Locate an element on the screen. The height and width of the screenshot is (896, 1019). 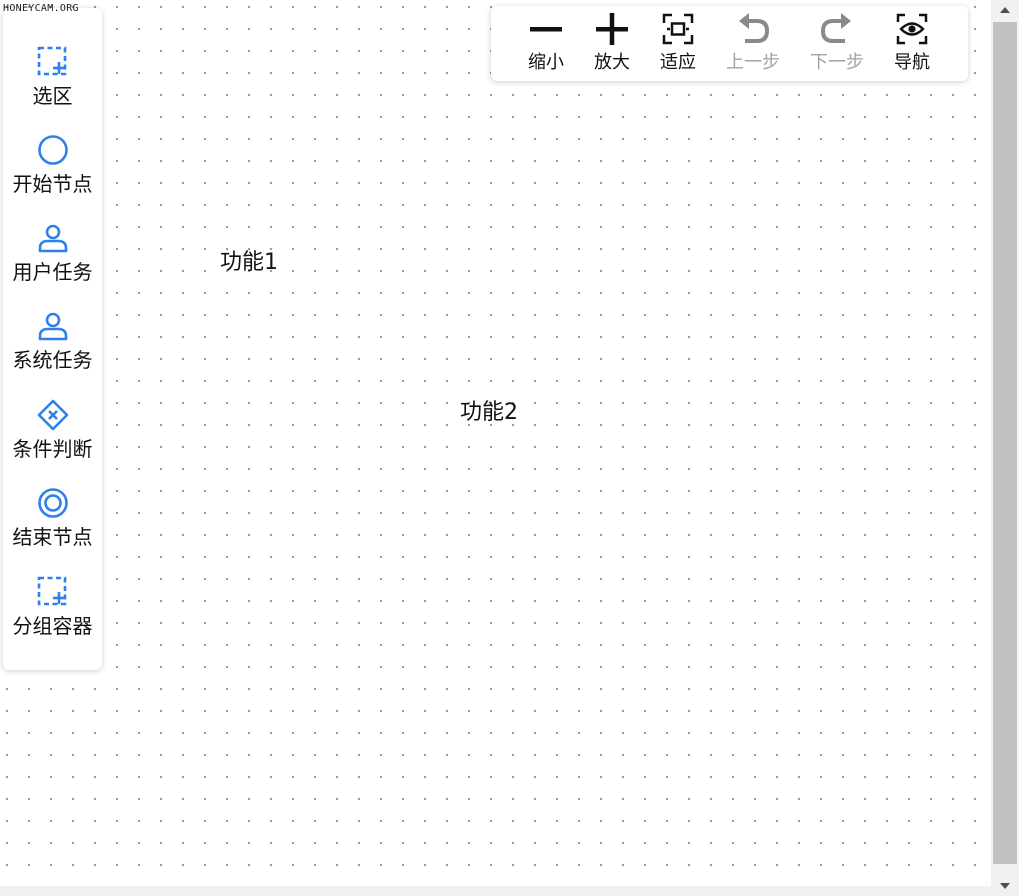
palette-item-label: 系统任务 is located at coordinates (52, 360).